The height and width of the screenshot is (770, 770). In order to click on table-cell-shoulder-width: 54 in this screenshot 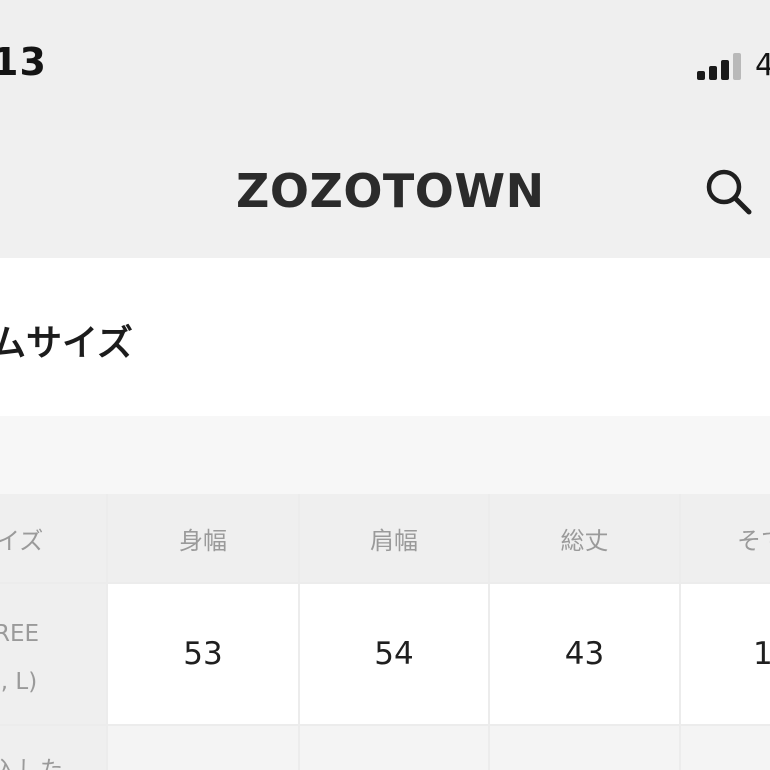, I will do `click(394, 654)`.